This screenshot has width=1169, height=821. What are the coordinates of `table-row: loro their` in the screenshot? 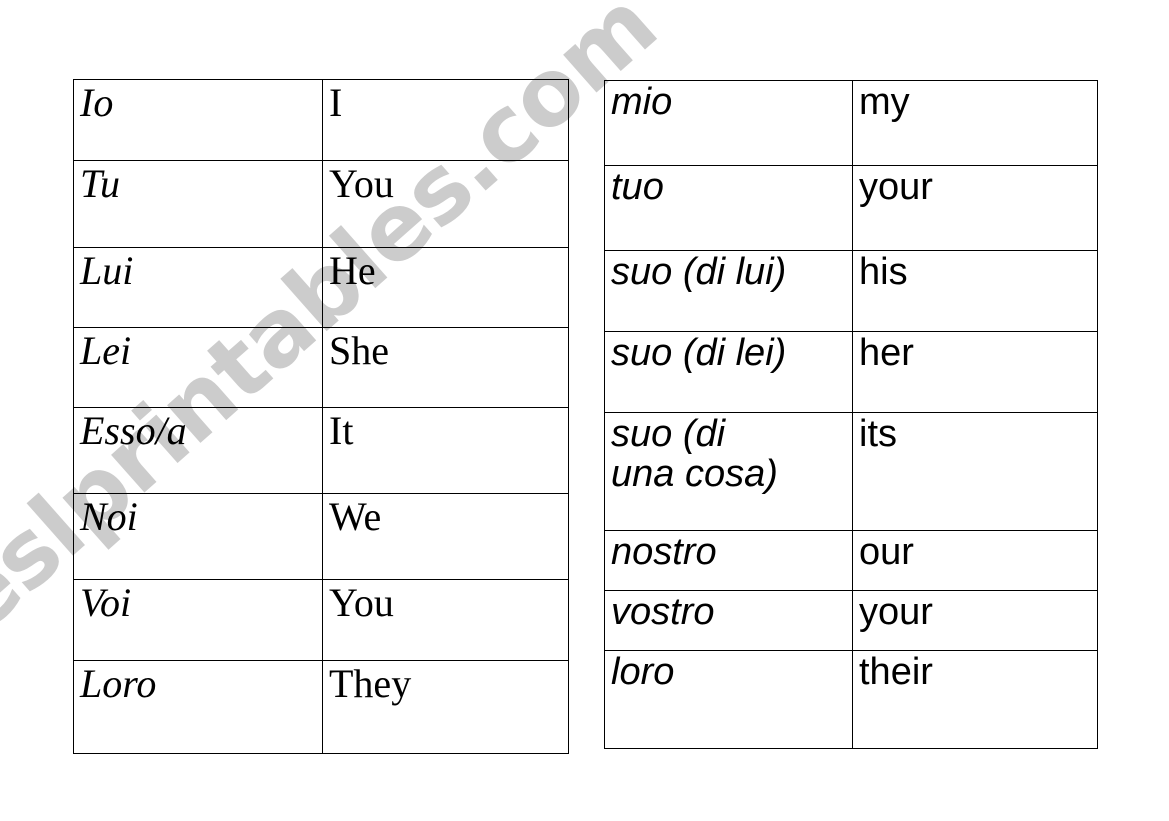 It's located at (851, 699).